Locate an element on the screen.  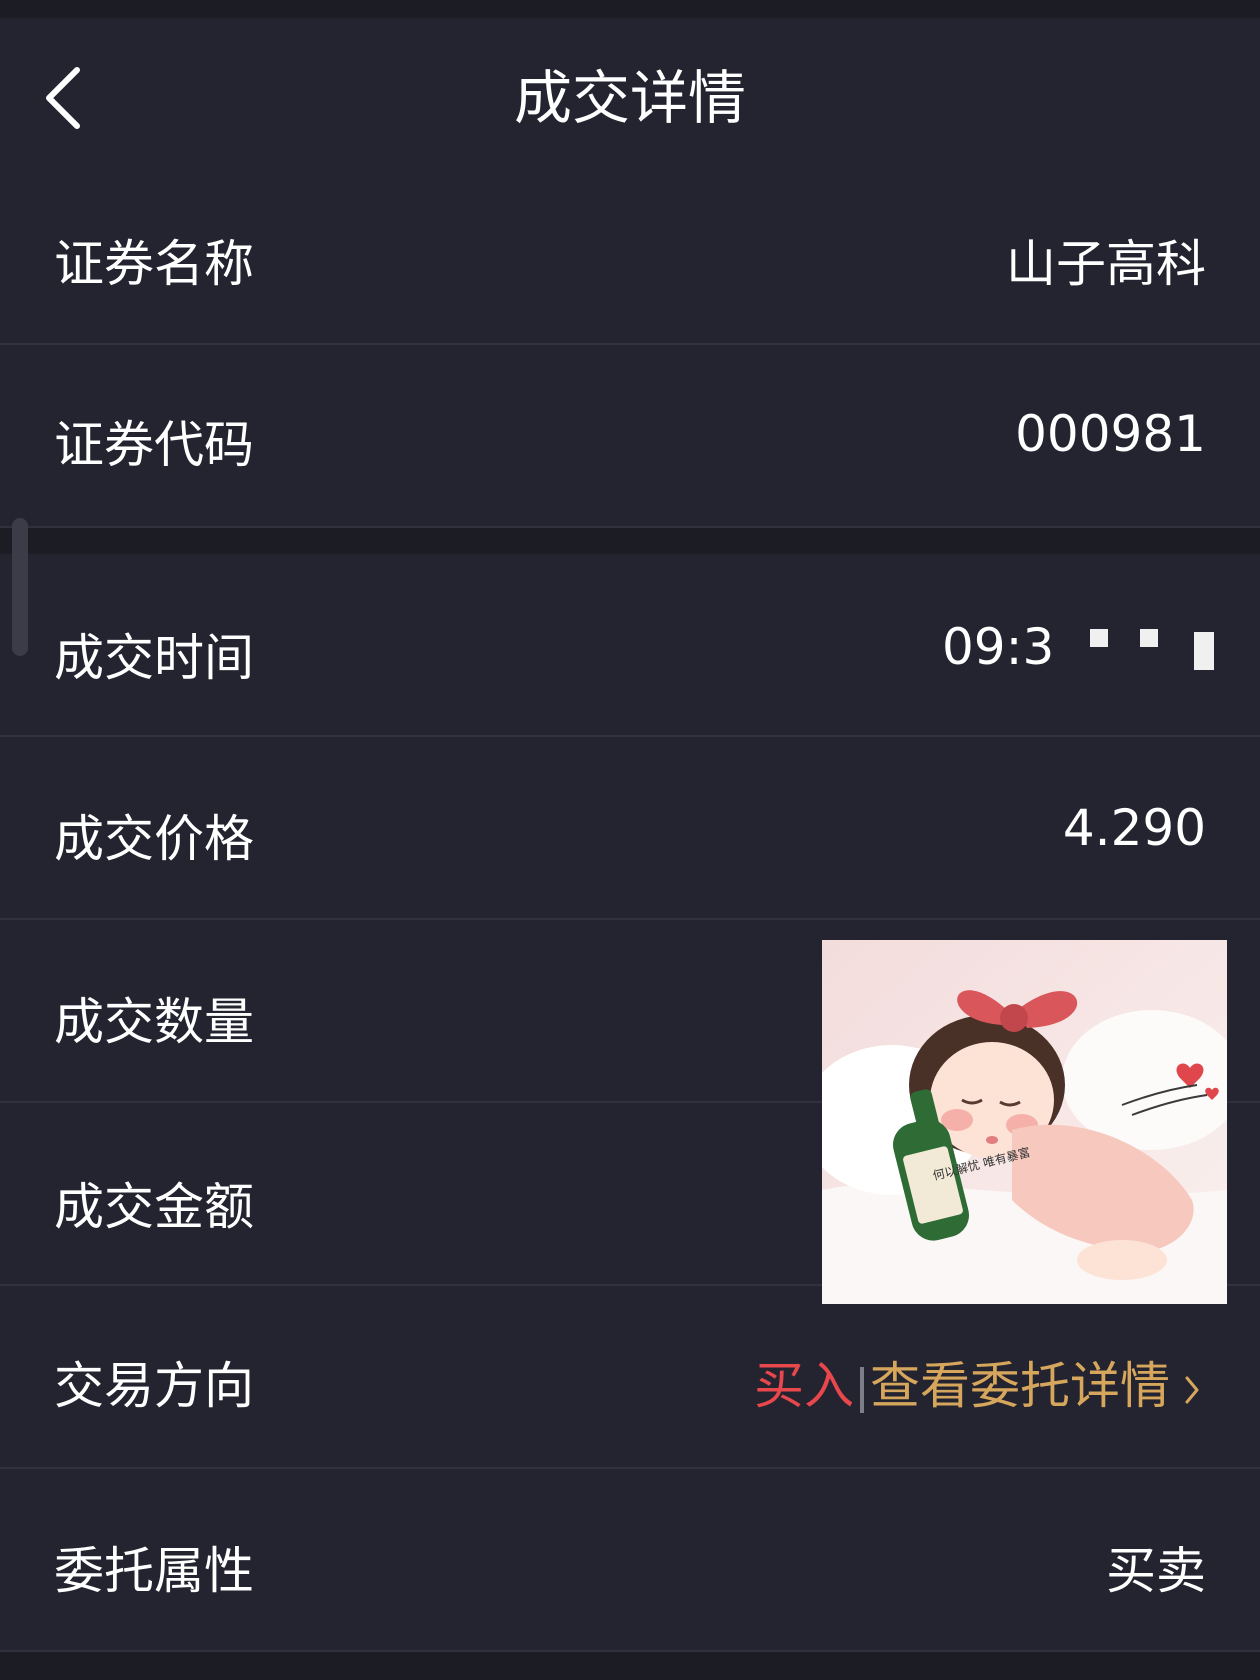
row-label: 成交时间 is located at coordinates (154, 658).